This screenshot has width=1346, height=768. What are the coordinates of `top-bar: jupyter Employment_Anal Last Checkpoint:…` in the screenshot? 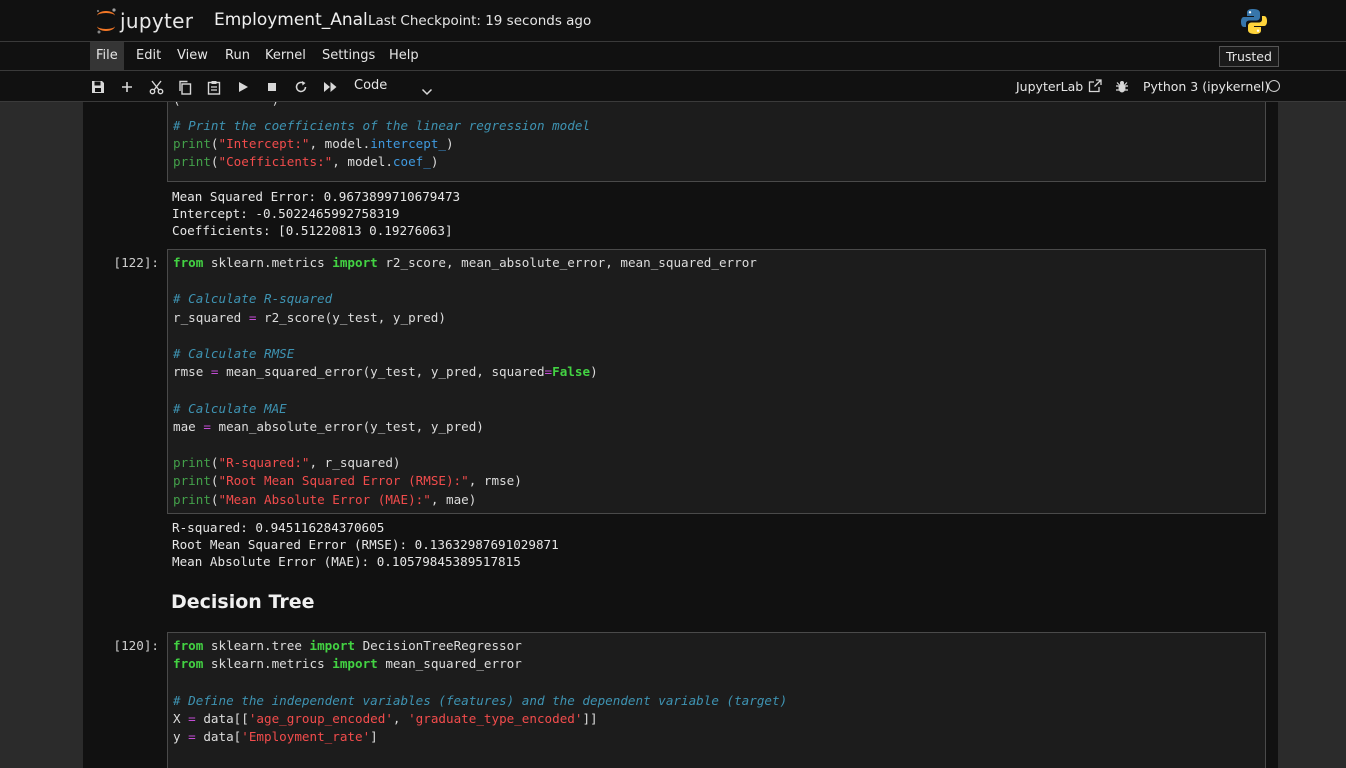 It's located at (673, 21).